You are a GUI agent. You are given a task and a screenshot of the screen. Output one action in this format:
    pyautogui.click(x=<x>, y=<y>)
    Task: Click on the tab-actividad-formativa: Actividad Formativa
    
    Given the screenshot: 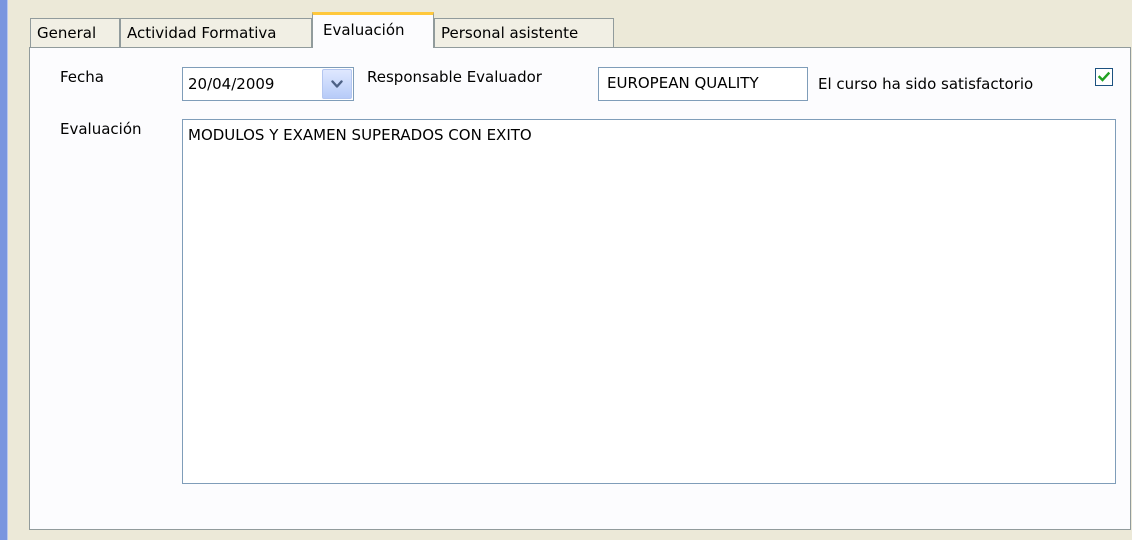 What is the action you would take?
    pyautogui.click(x=216, y=32)
    